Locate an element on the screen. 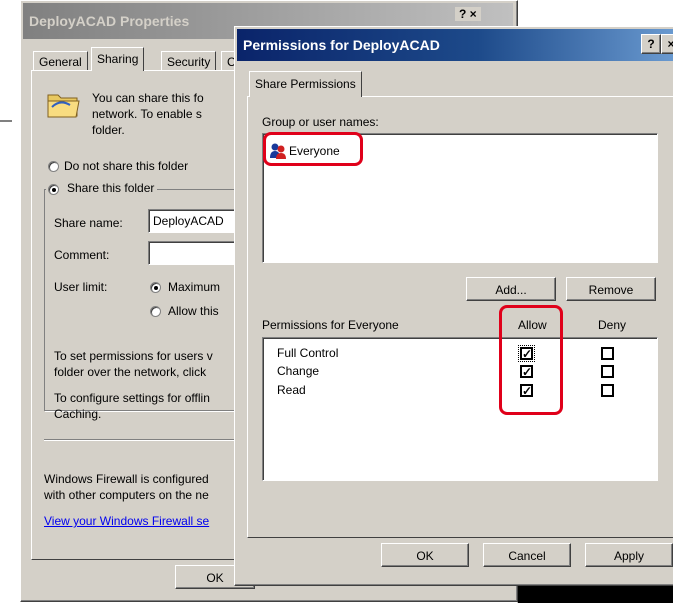  tab-security: Security is located at coordinates (189, 61).